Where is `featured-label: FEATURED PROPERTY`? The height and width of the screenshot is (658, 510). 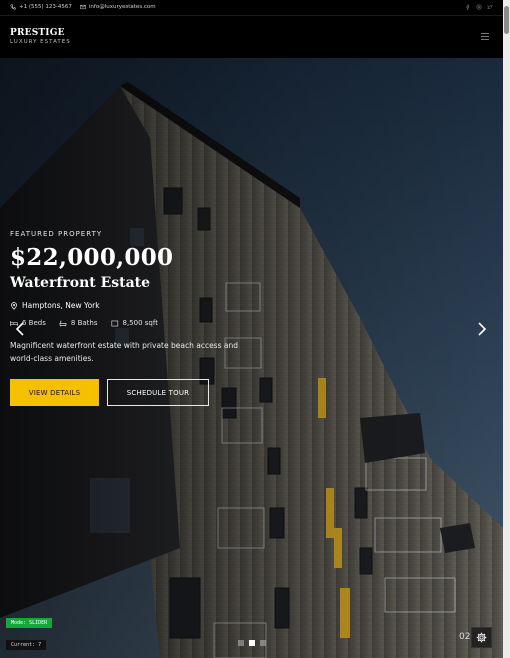 featured-label: FEATURED PROPERTY is located at coordinates (56, 234).